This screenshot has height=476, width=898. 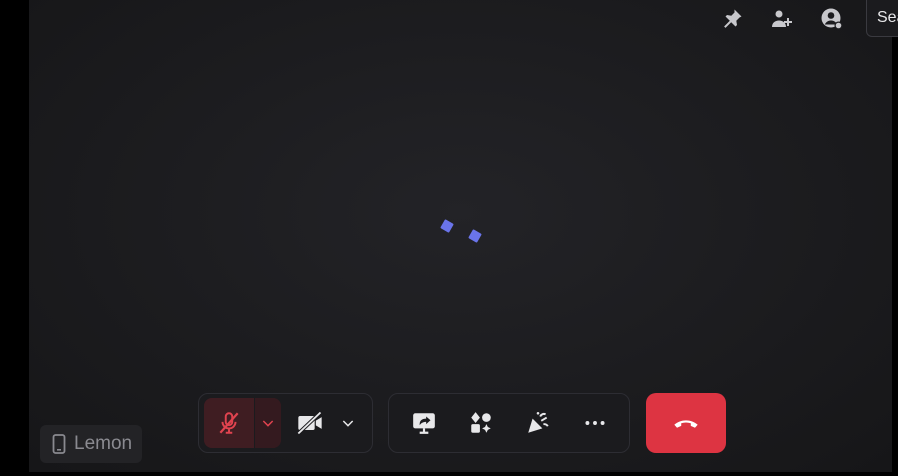 I want to click on audio-video-group, so click(x=285, y=423).